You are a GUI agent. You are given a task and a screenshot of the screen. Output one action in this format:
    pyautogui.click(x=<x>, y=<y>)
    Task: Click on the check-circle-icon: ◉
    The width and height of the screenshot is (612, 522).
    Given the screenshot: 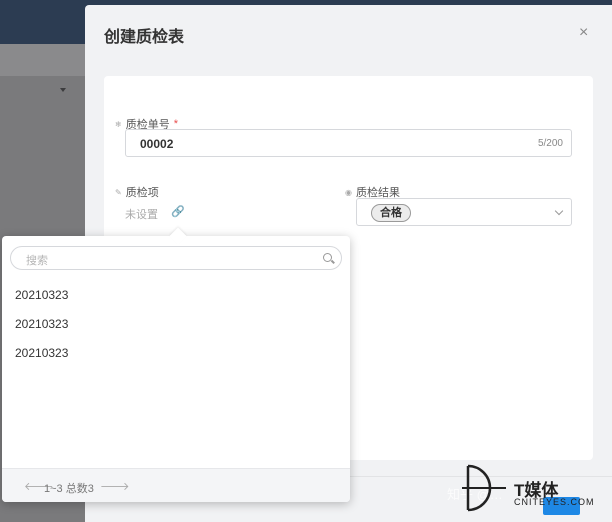 What is the action you would take?
    pyautogui.click(x=348, y=192)
    